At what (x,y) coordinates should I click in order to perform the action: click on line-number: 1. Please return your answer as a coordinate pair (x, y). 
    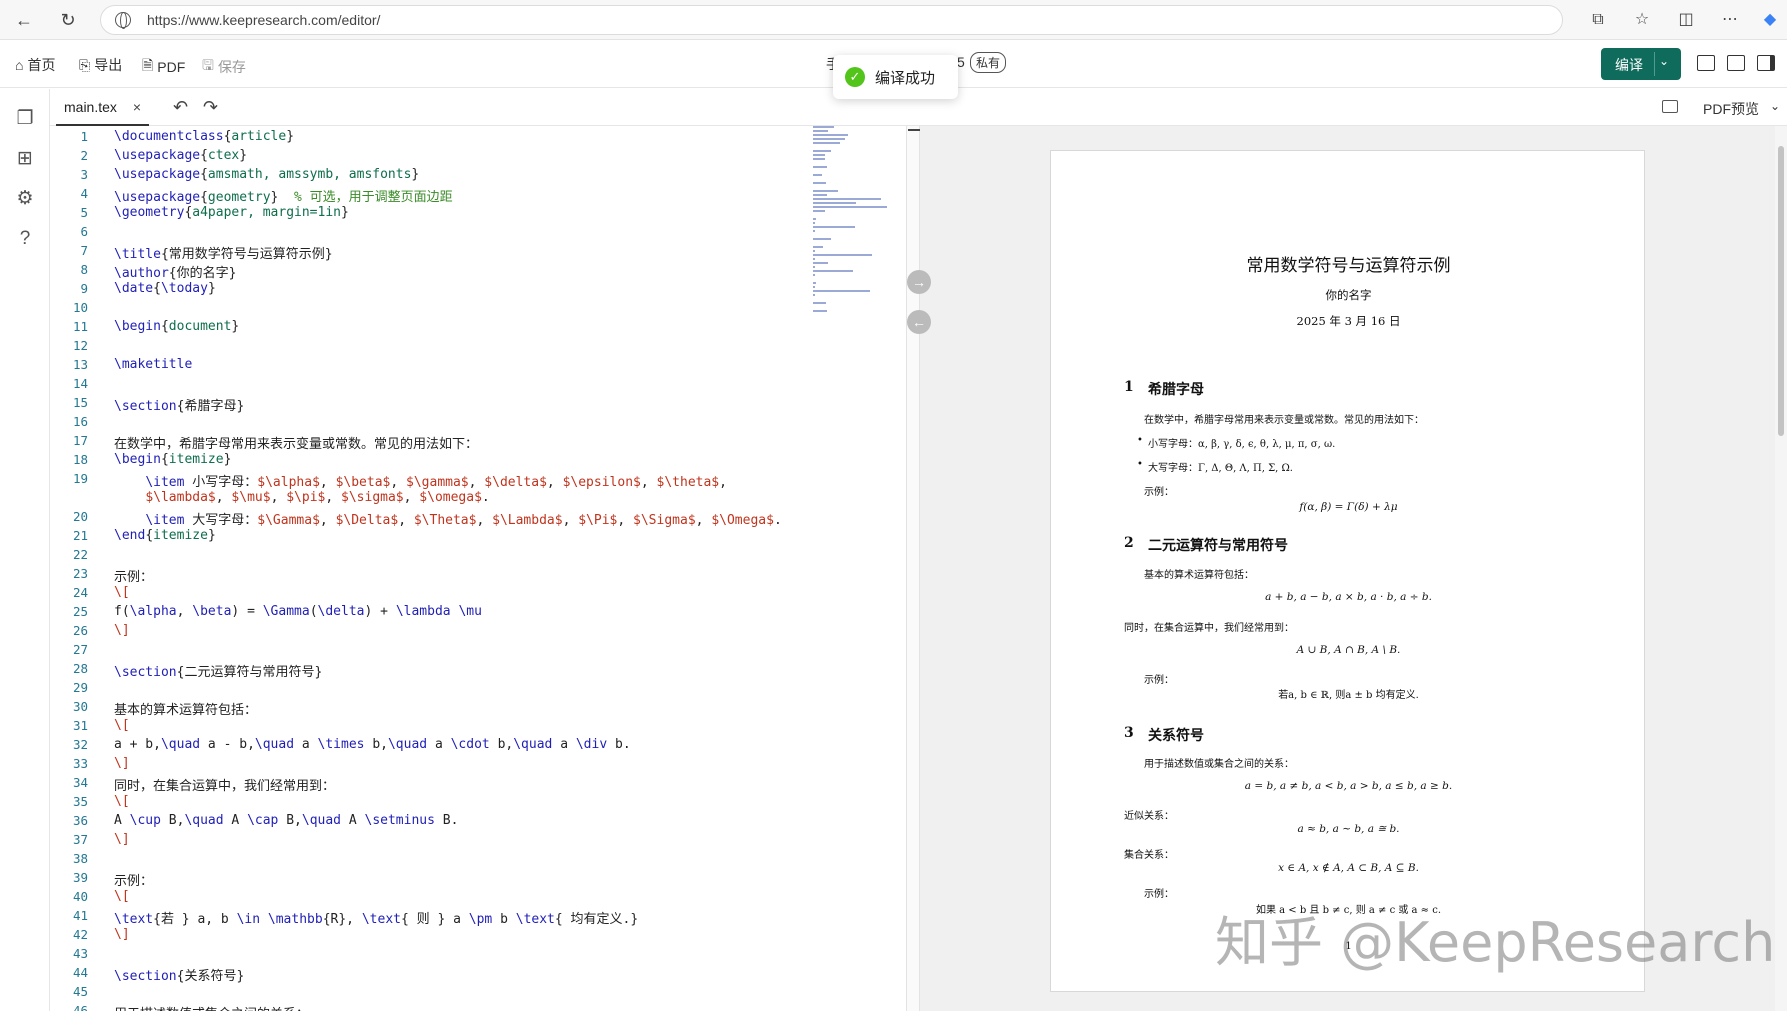
    Looking at the image, I should click on (84, 136).